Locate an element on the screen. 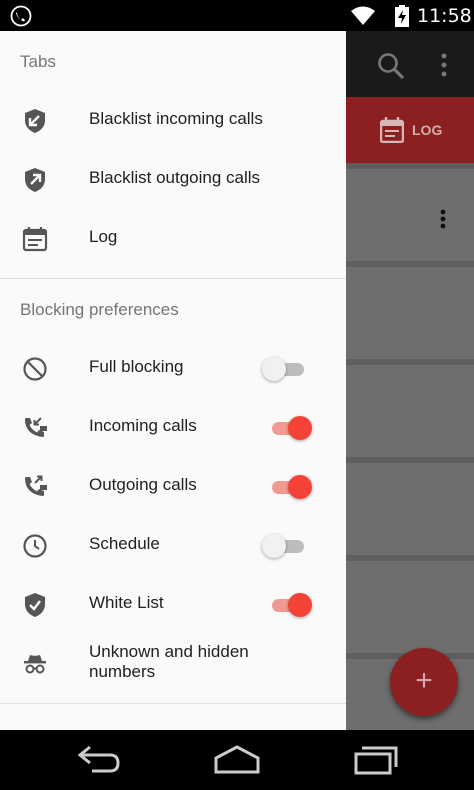 This screenshot has width=474, height=790. battery-charging-icon is located at coordinates (402, 16).